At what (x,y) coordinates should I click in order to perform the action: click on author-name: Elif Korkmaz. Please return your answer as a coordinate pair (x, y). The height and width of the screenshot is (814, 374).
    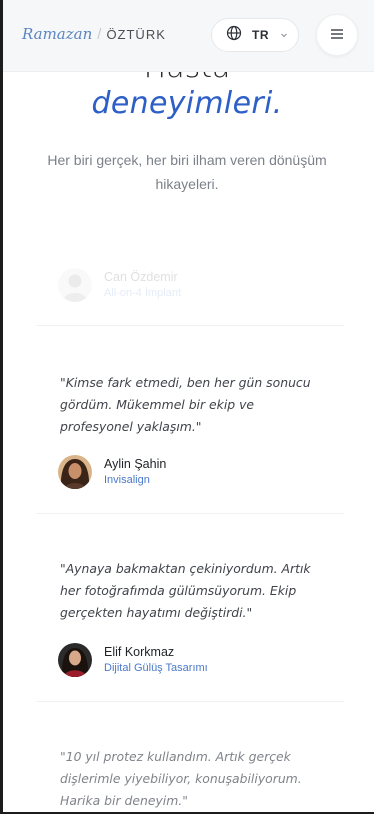
    Looking at the image, I should click on (139, 652).